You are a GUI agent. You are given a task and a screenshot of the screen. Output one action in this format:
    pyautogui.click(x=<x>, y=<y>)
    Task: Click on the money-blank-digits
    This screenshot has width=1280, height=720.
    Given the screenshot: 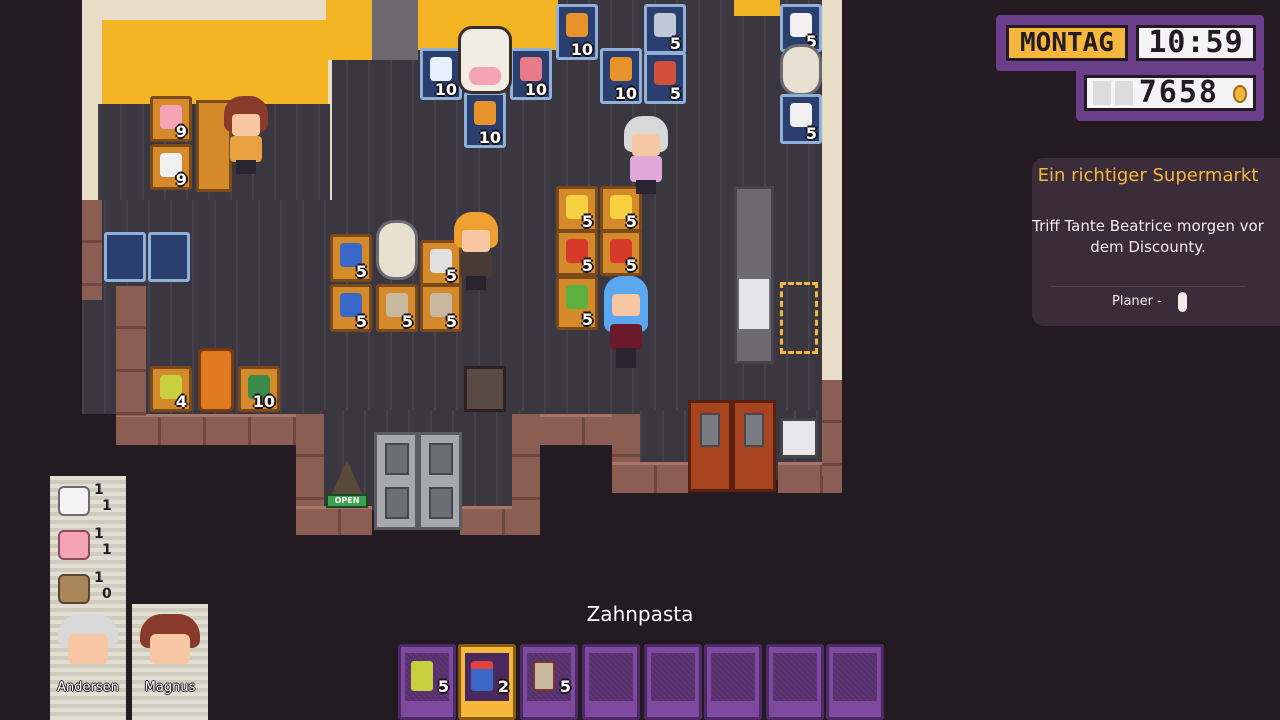 What is the action you would take?
    pyautogui.click(x=1113, y=93)
    